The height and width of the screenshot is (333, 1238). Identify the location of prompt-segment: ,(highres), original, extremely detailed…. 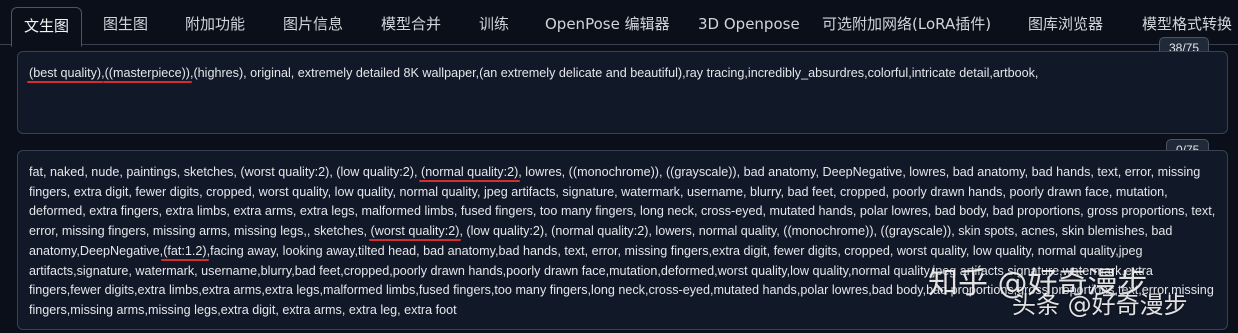
(614, 73).